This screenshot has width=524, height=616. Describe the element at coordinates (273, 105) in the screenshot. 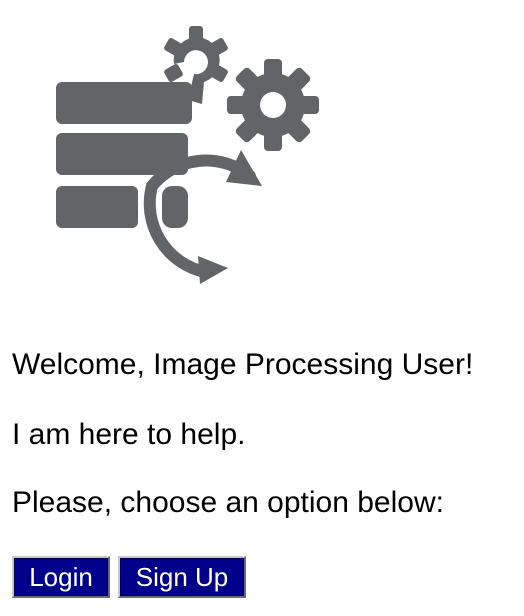

I see `large-gear-icon` at that location.